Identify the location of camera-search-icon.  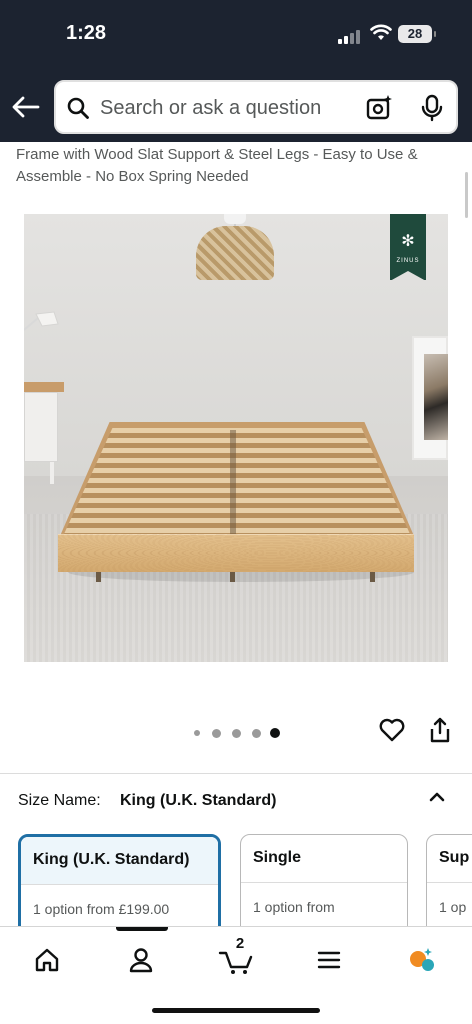
(380, 108).